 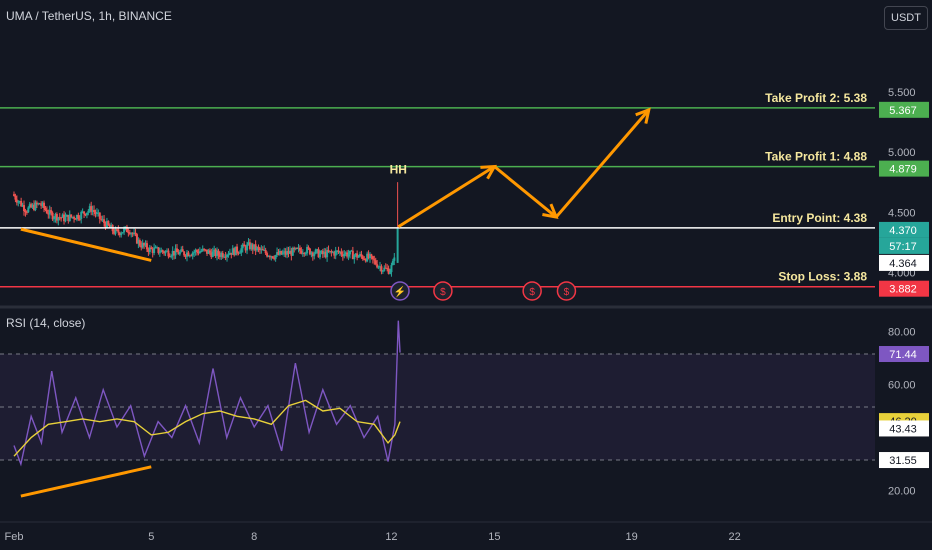 What do you see at coordinates (902, 93) in the screenshot?
I see `price-axis-tick-label: 5.500` at bounding box center [902, 93].